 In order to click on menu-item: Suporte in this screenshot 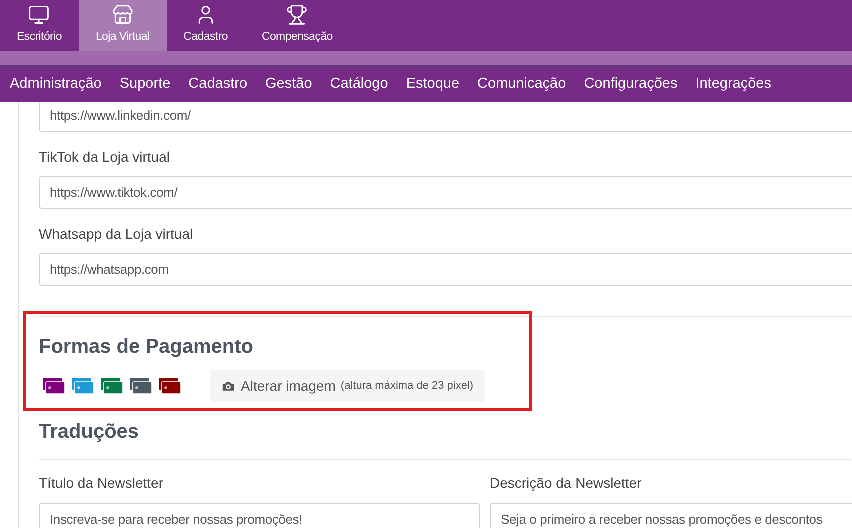, I will do `click(145, 85)`.